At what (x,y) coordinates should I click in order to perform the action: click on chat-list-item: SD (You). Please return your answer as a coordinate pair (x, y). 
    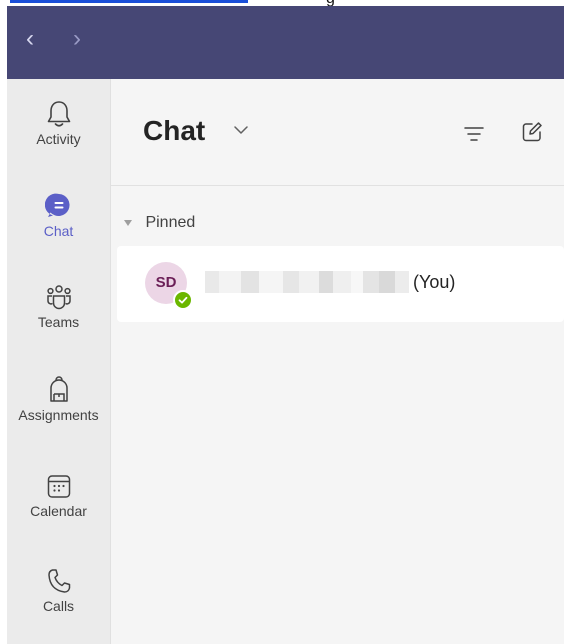
    Looking at the image, I should click on (340, 284).